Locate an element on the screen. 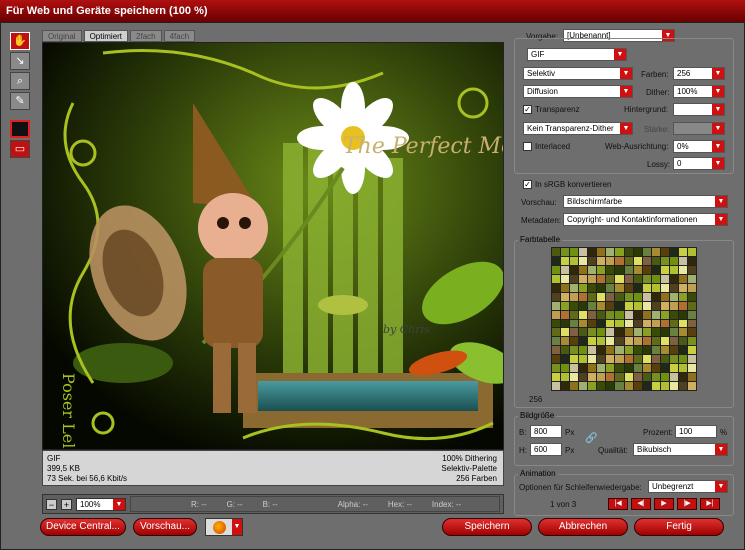  tab-2up: 2fach is located at coordinates (146, 36).